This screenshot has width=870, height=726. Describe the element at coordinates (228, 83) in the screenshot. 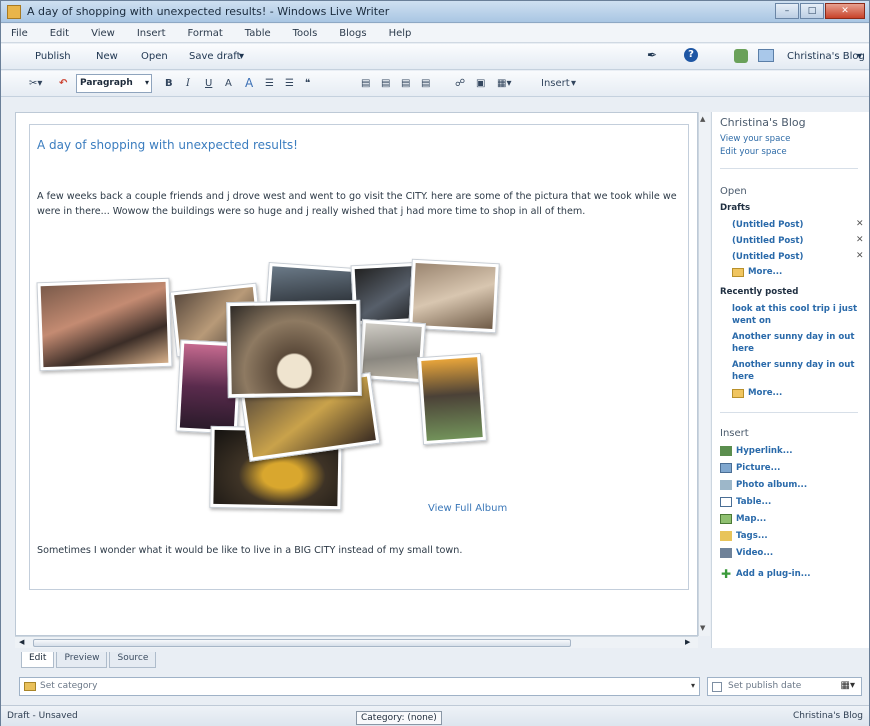

I see `font-color-button: A` at that location.